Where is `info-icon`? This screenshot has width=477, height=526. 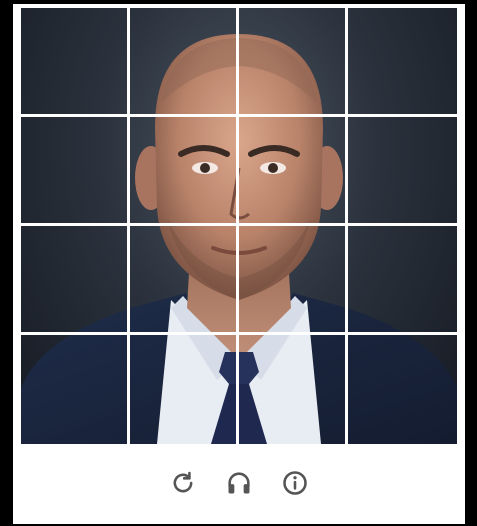 info-icon is located at coordinates (295, 483).